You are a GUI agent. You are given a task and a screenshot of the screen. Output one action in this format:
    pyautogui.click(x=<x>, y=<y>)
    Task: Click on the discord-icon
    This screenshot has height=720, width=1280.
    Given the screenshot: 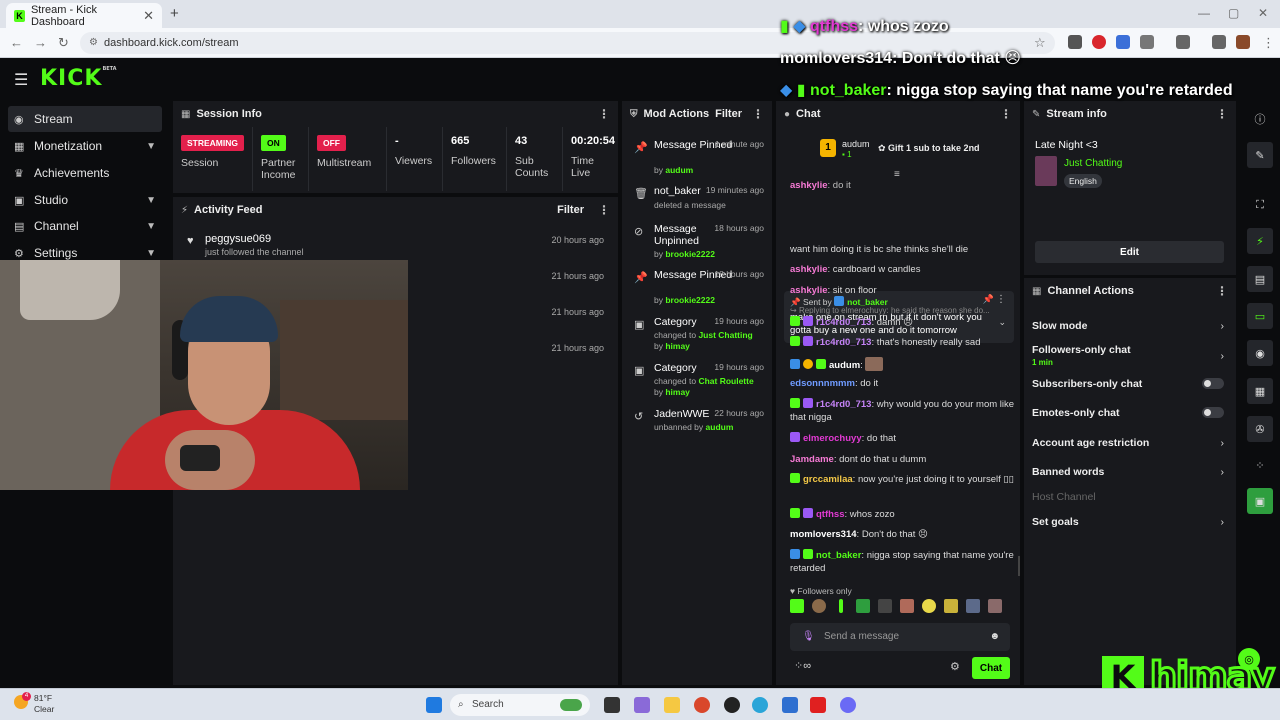 What is the action you would take?
    pyautogui.click(x=848, y=705)
    